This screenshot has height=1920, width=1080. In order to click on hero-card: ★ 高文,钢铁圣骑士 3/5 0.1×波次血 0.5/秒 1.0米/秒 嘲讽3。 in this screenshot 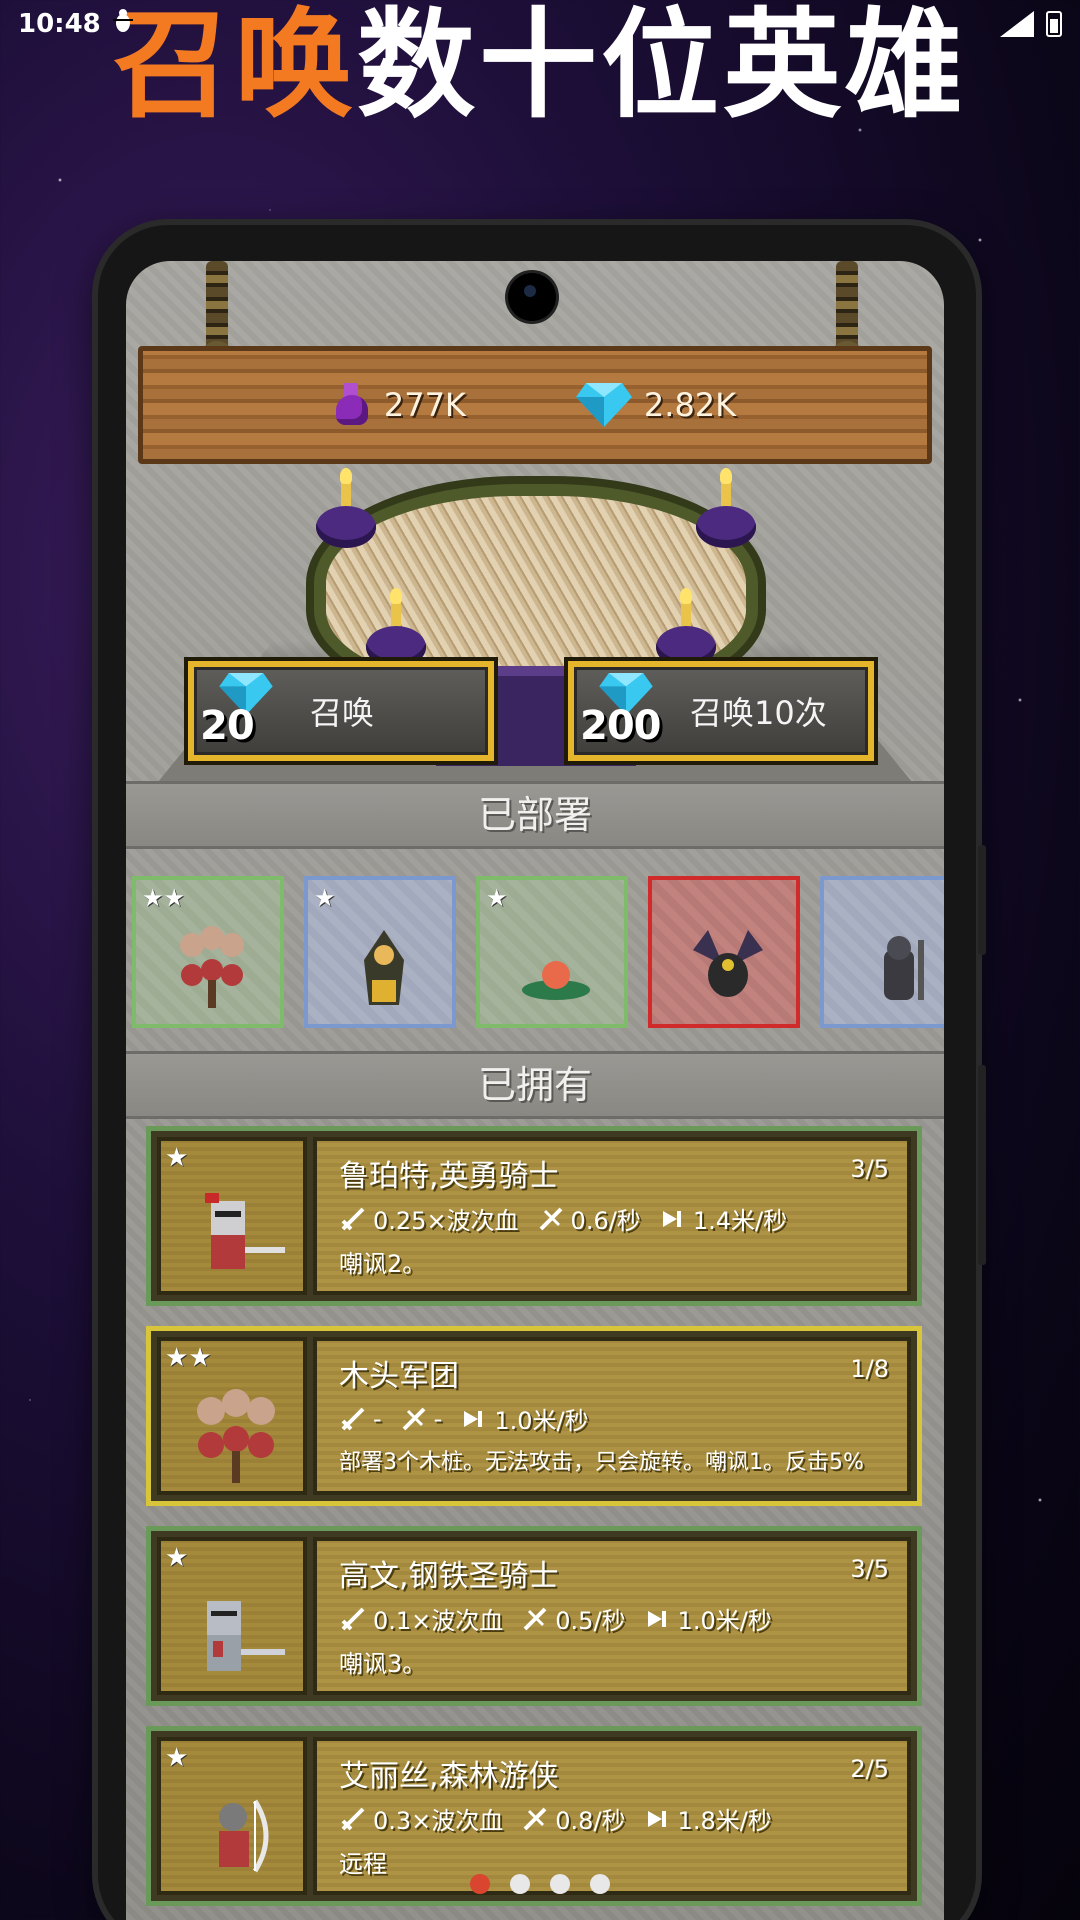, I will do `click(534, 1616)`.